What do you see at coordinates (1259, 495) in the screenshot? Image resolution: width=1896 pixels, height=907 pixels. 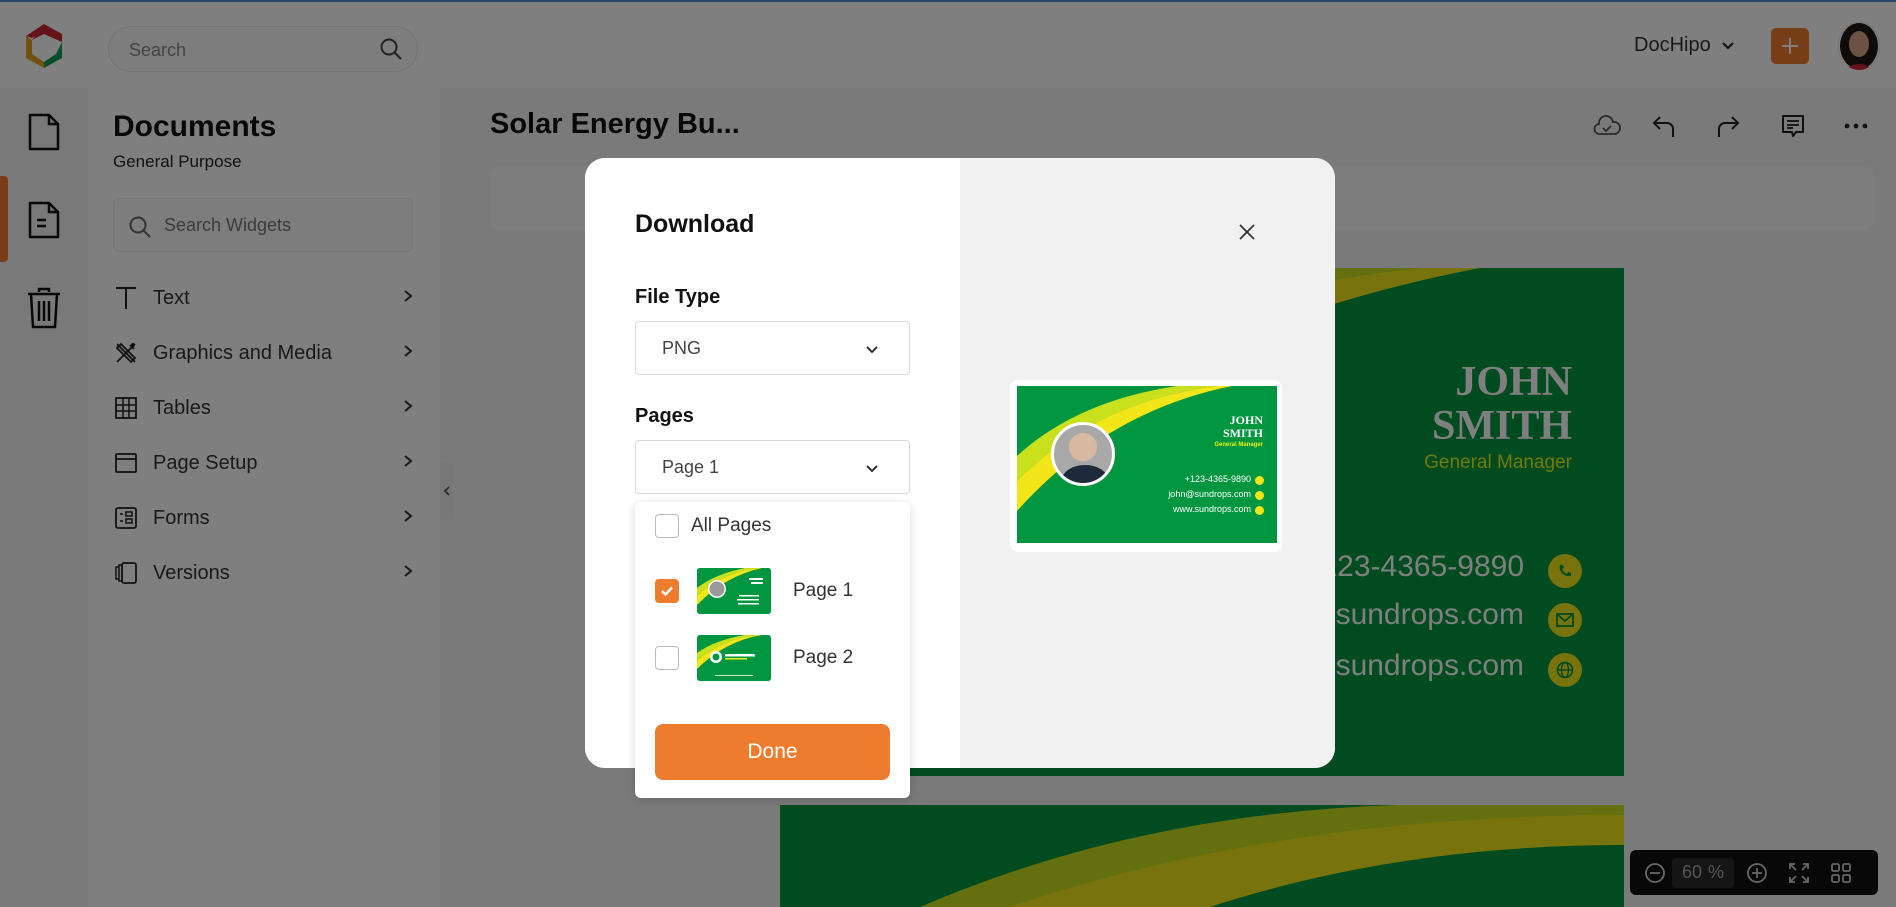 I see `email-icon` at bounding box center [1259, 495].